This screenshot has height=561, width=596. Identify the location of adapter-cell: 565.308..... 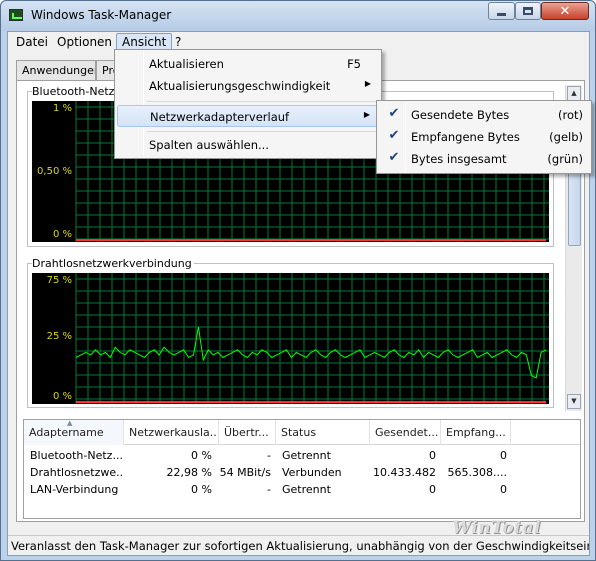
(477, 472).